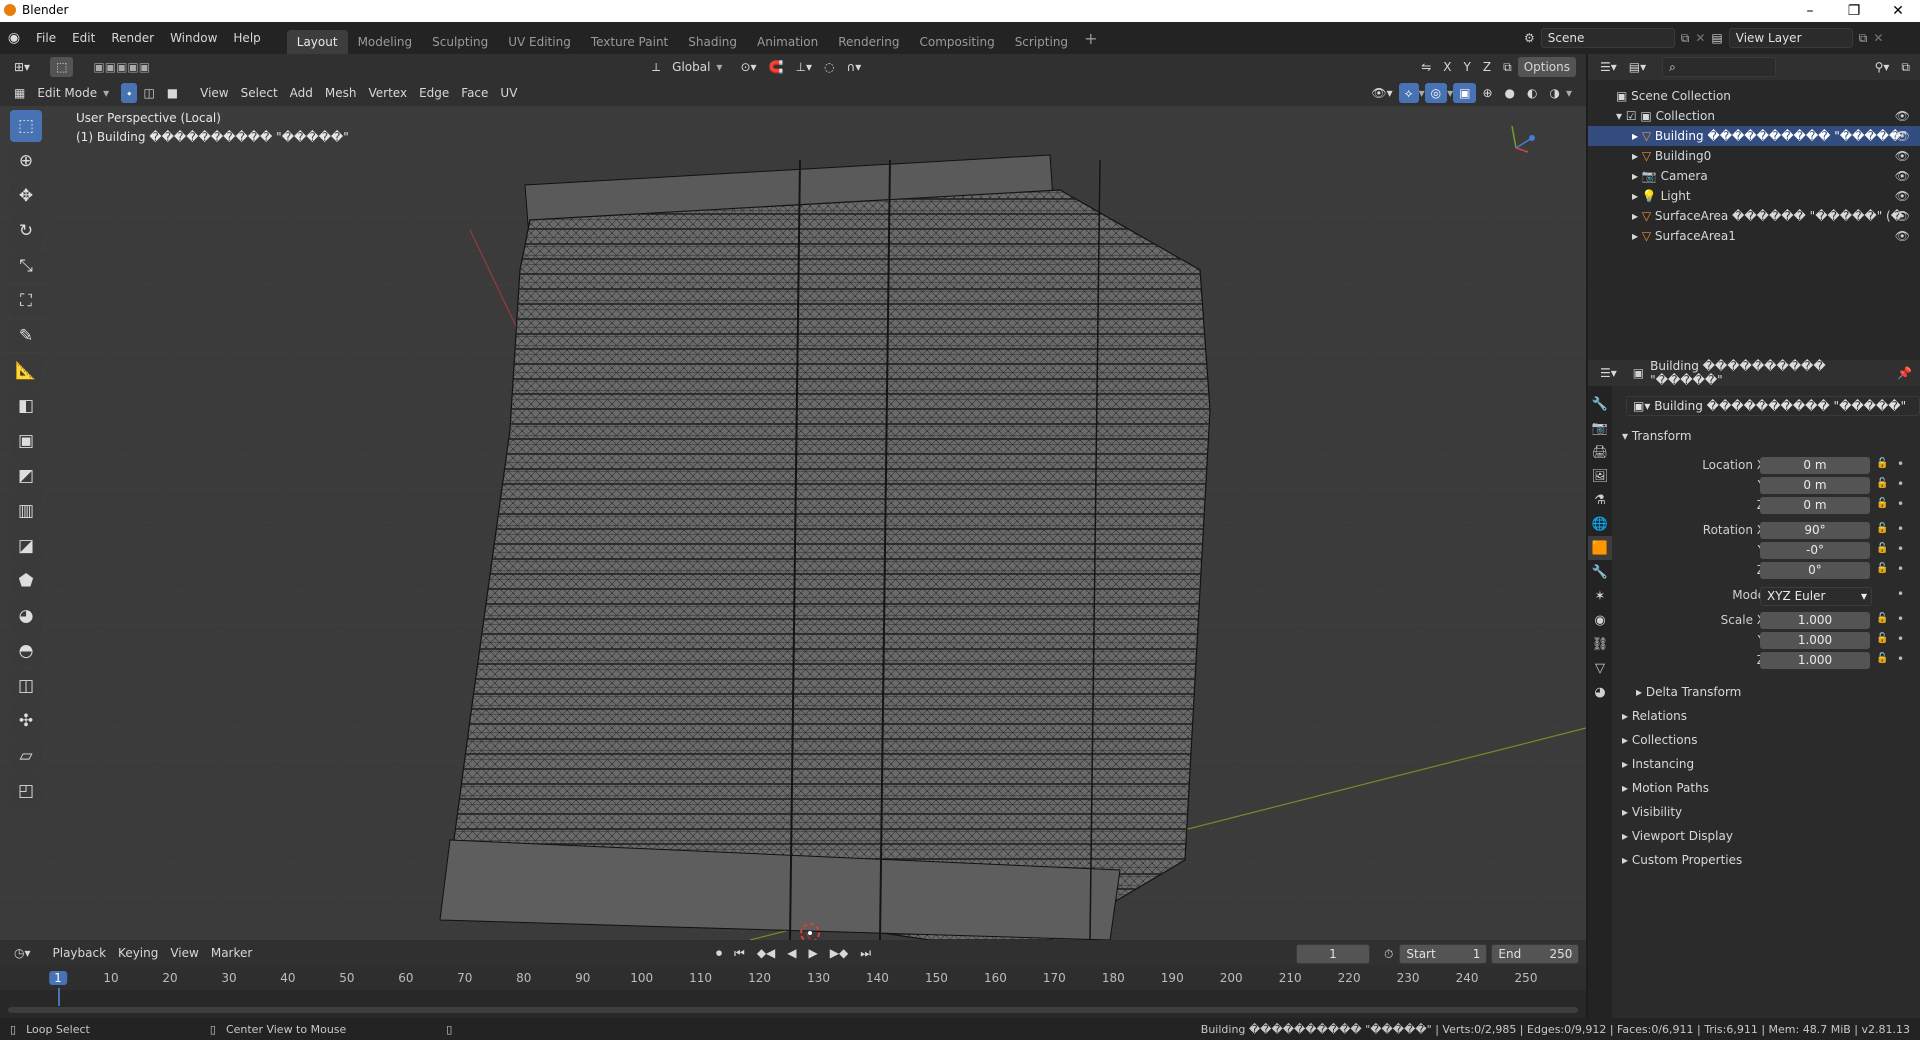 This screenshot has width=1920, height=1040. What do you see at coordinates (719, 953) in the screenshot?
I see `record-icon: ⏺` at bounding box center [719, 953].